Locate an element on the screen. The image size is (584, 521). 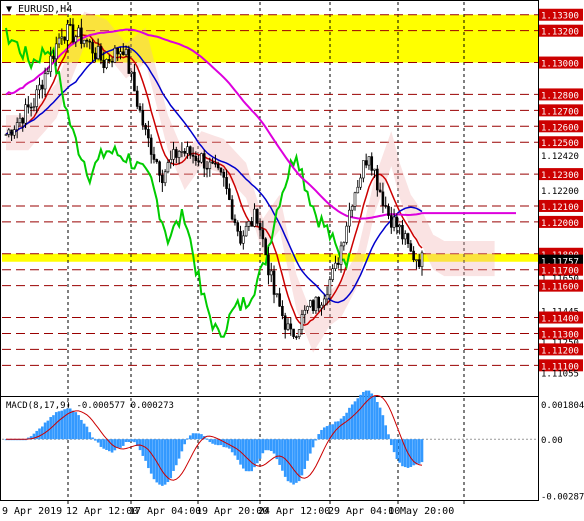
time-label: 17 Apr 04:00 is located at coordinates (165, 511).